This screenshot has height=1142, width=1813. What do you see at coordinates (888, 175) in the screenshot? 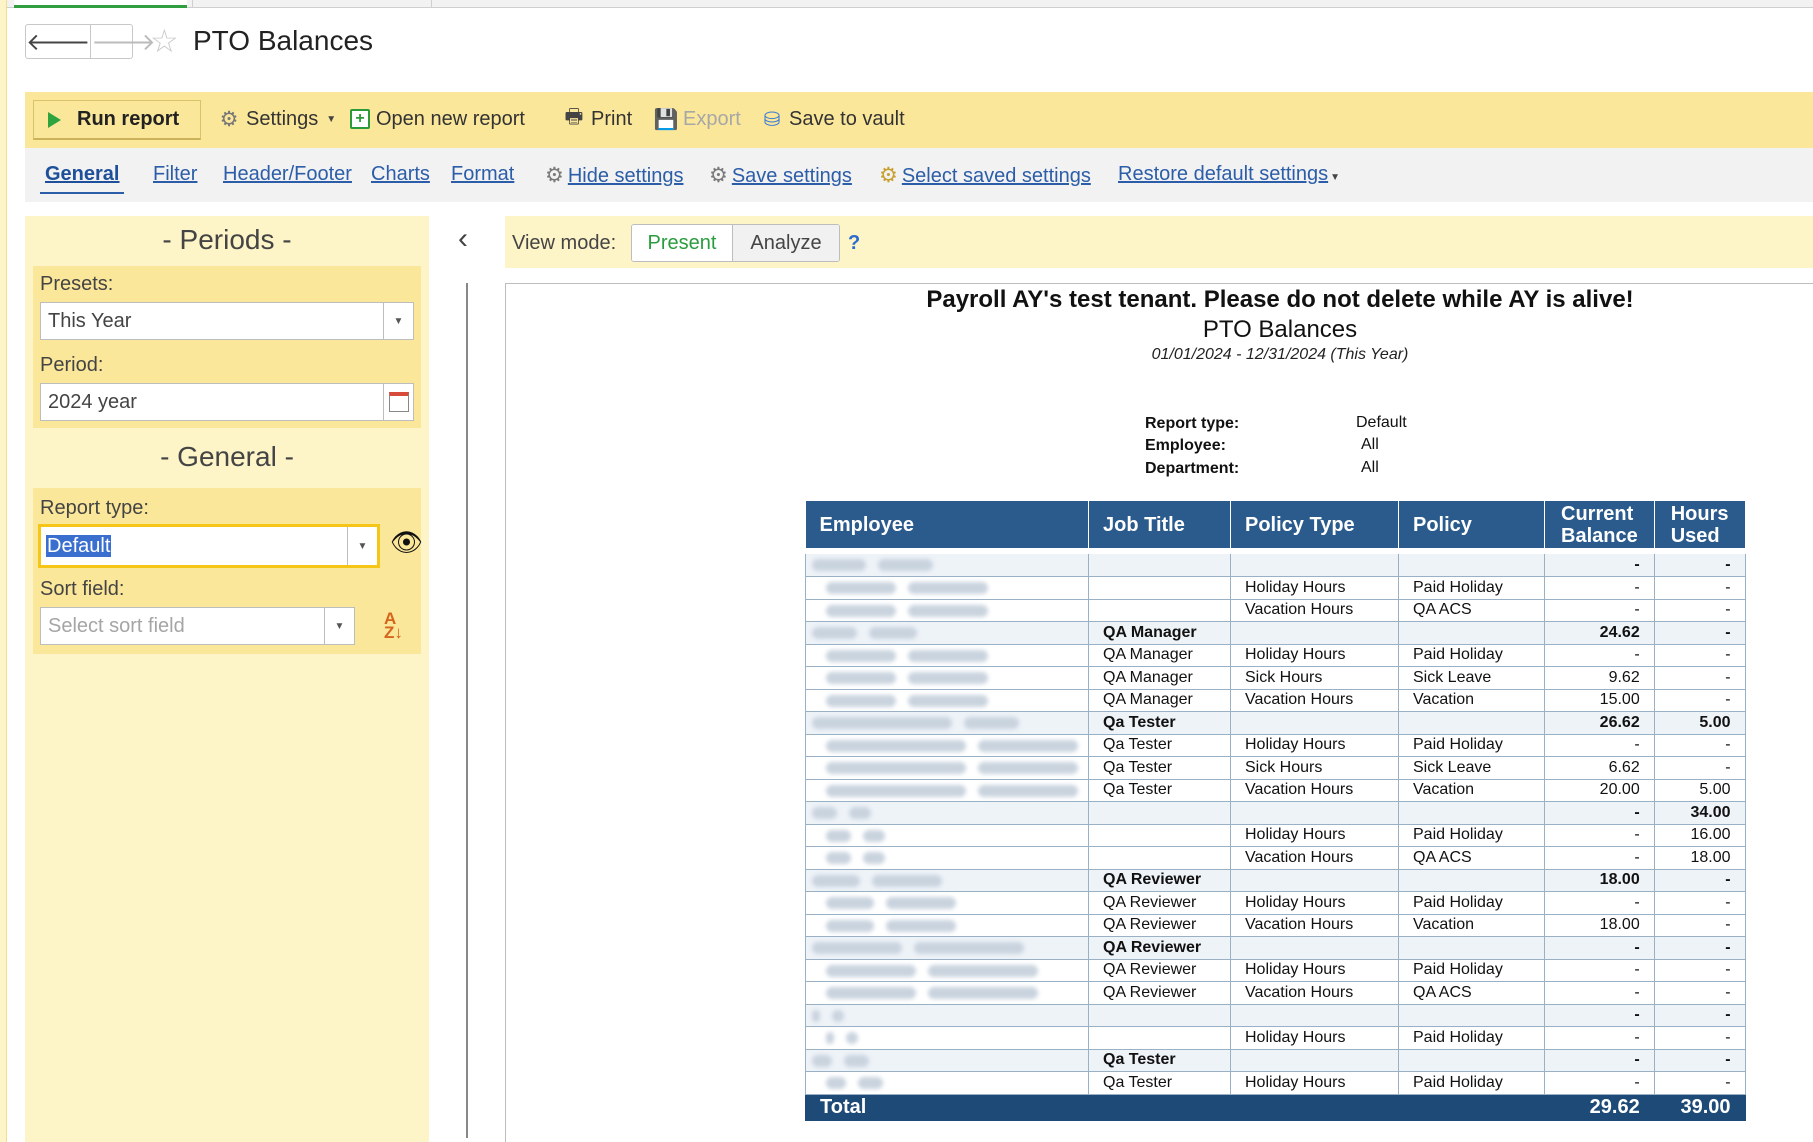
I see `gear-folder-icon: ⚙` at bounding box center [888, 175].